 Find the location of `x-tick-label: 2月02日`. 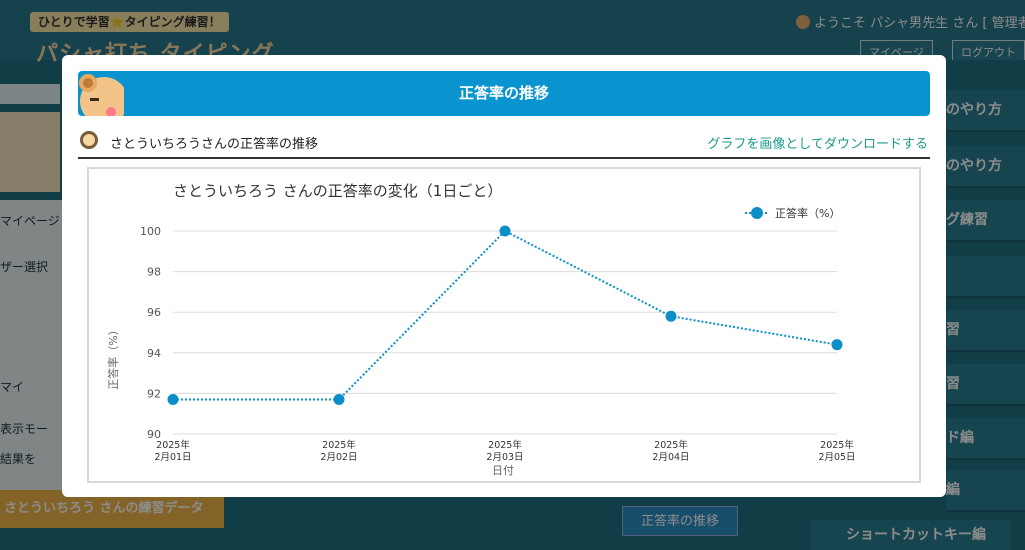

x-tick-label: 2月02日 is located at coordinates (338, 457).